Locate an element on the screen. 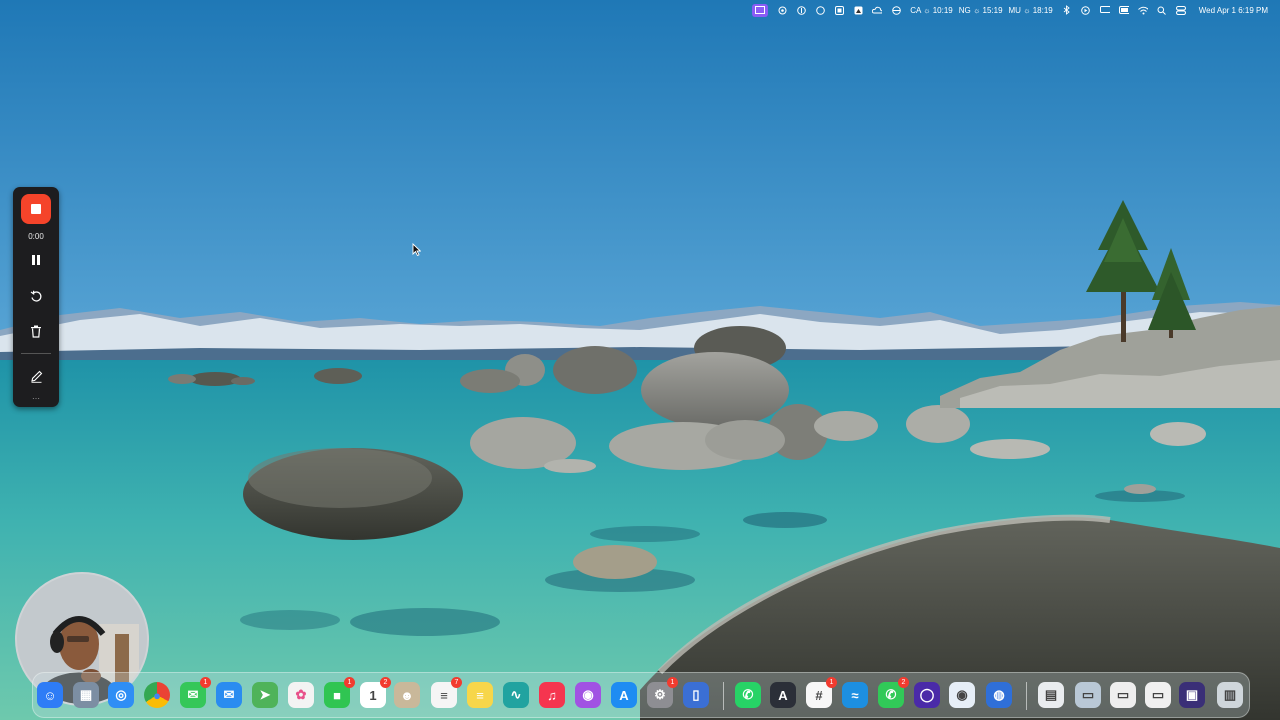 Image resolution: width=1280 pixels, height=720 pixels. bluetooth-icon is located at coordinates (1067, 10).